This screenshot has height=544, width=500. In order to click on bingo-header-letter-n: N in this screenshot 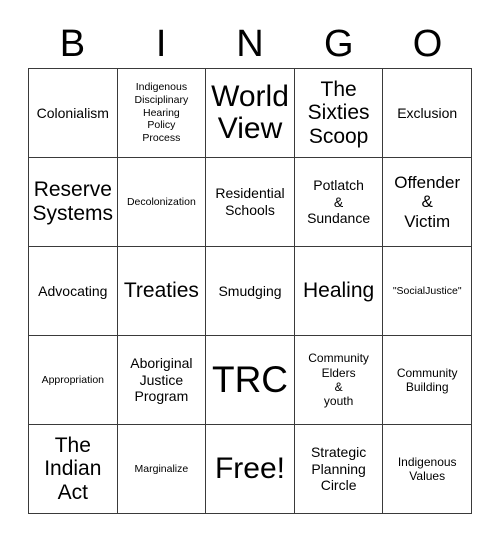, I will do `click(250, 44)`.